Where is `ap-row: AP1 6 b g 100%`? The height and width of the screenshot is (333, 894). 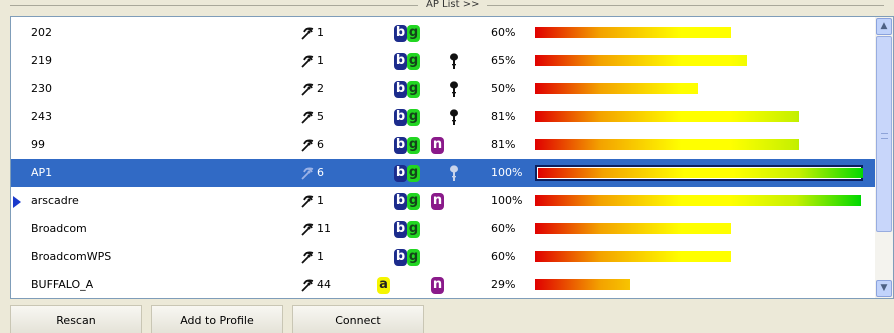
ap-row: AP1 6 b g 100% is located at coordinates (443, 173).